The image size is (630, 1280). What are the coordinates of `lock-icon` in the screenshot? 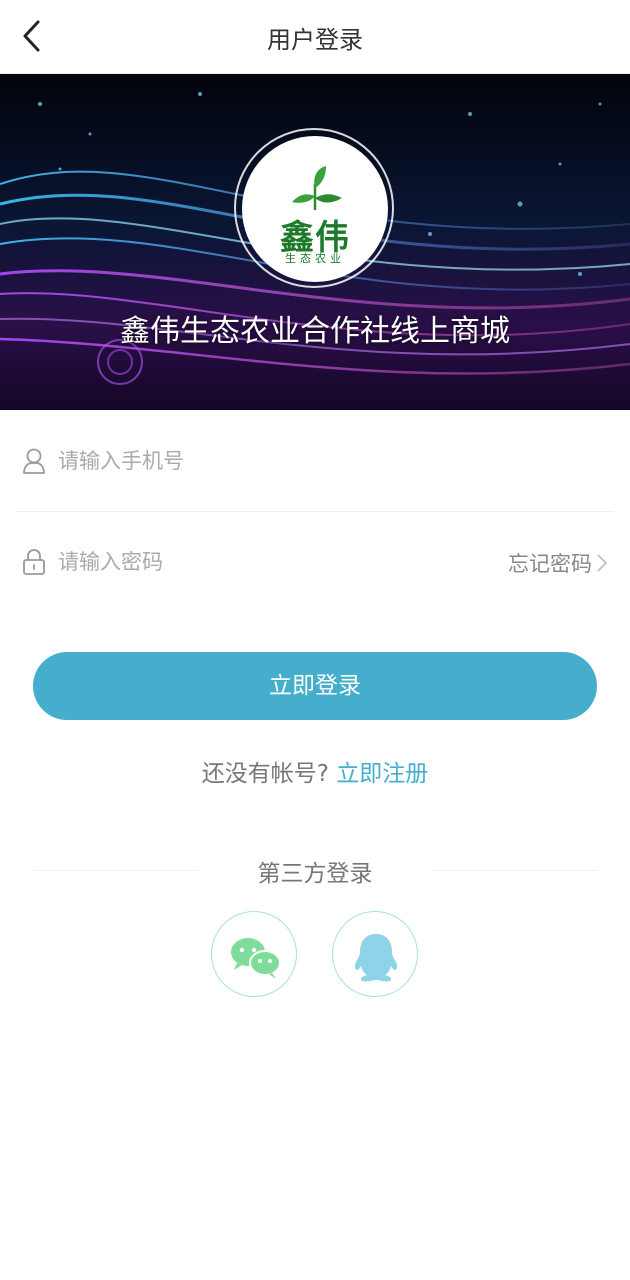 It's located at (34, 562).